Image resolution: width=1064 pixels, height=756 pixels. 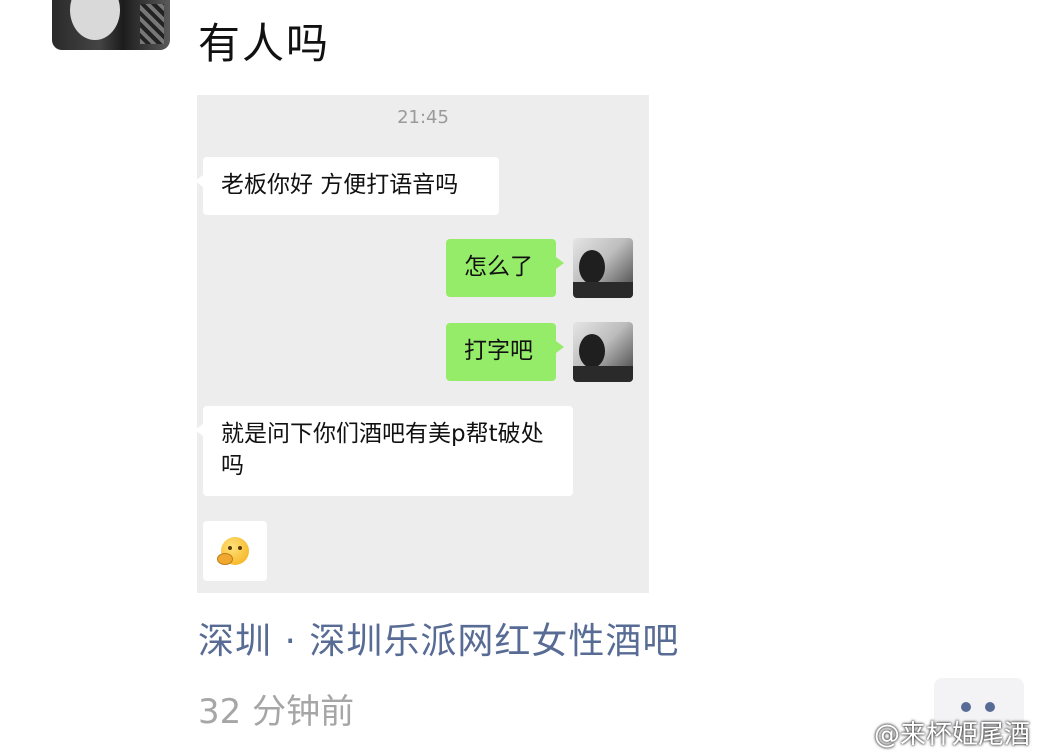 What do you see at coordinates (264, 43) in the screenshot?
I see `post-text: 有人吗` at bounding box center [264, 43].